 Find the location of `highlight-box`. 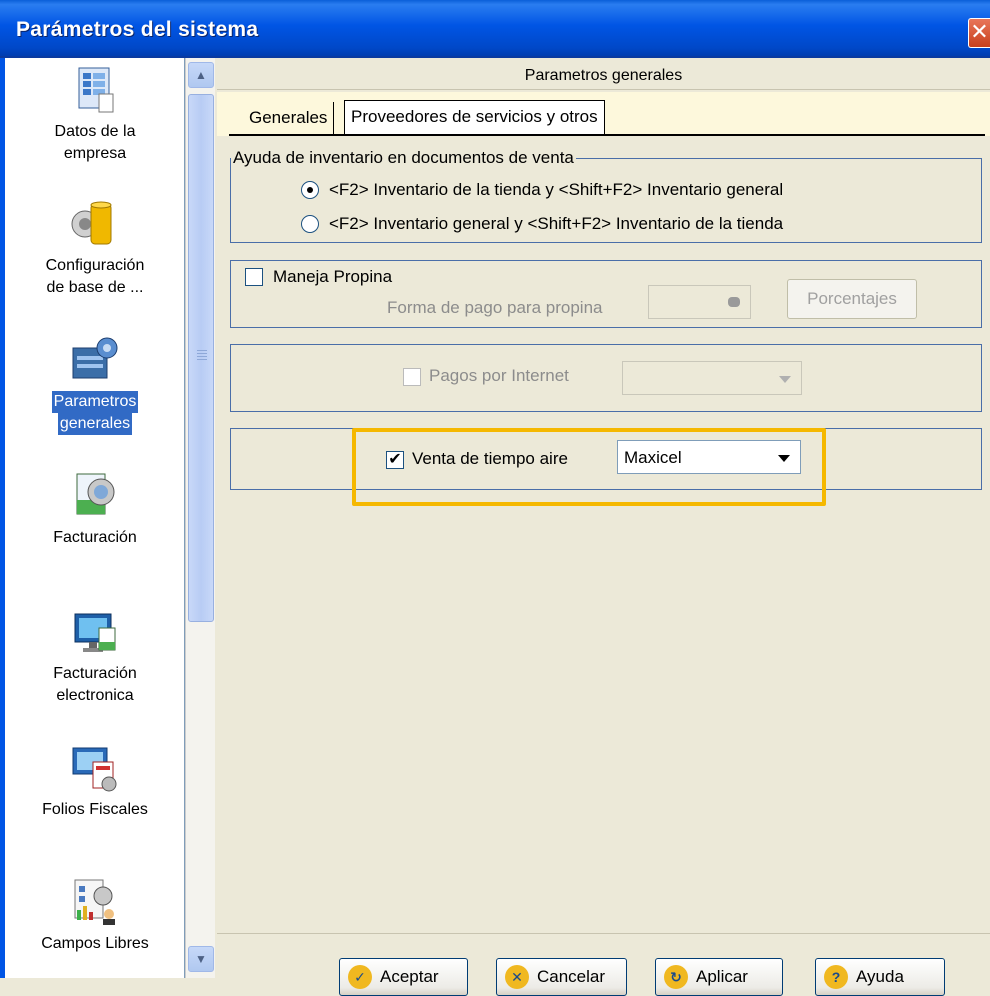

highlight-box is located at coordinates (589, 467).